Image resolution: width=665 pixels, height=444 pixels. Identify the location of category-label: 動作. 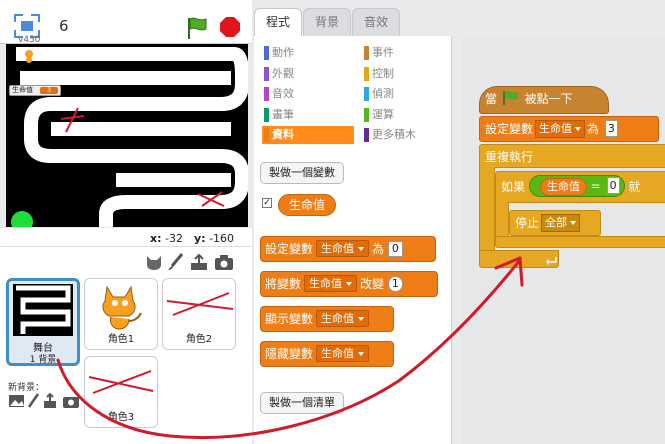
(283, 52).